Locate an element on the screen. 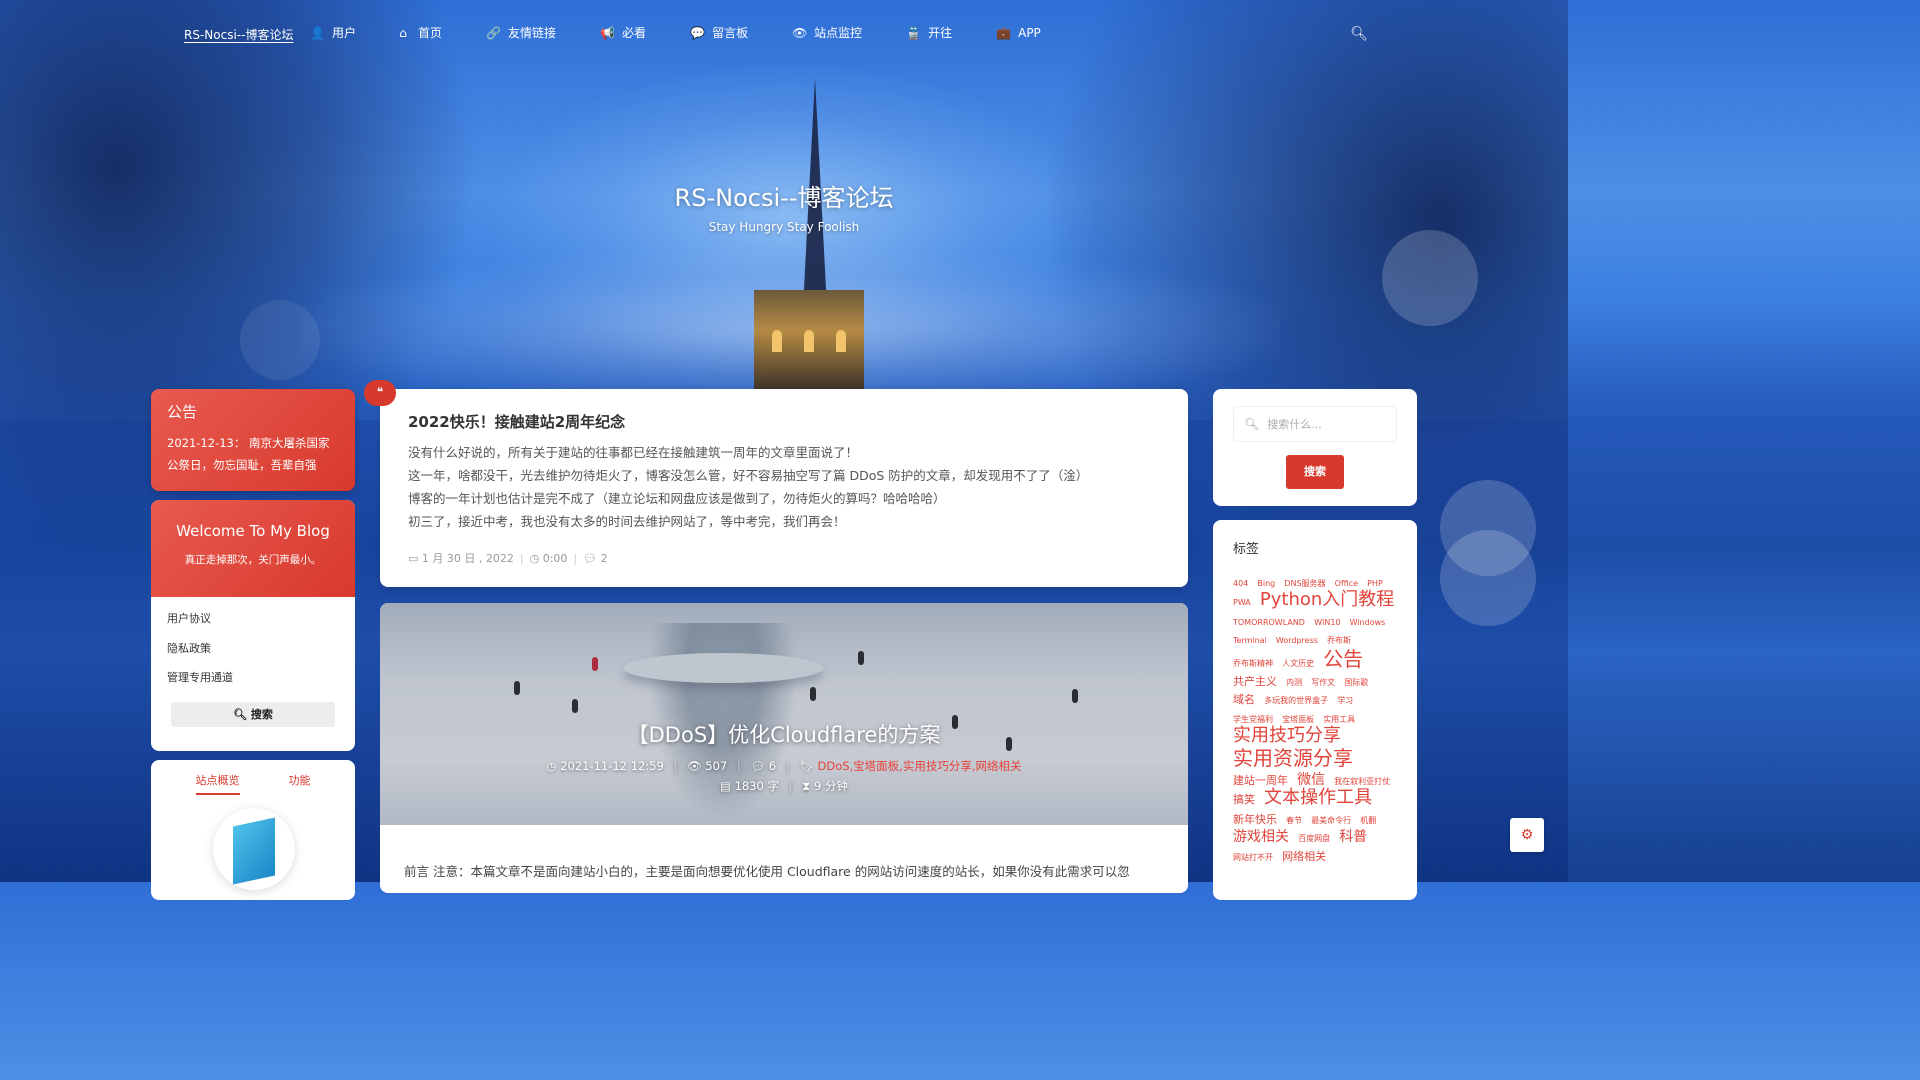 The image size is (1920, 1080). tag-link: 游戏相关 is located at coordinates (1261, 837).